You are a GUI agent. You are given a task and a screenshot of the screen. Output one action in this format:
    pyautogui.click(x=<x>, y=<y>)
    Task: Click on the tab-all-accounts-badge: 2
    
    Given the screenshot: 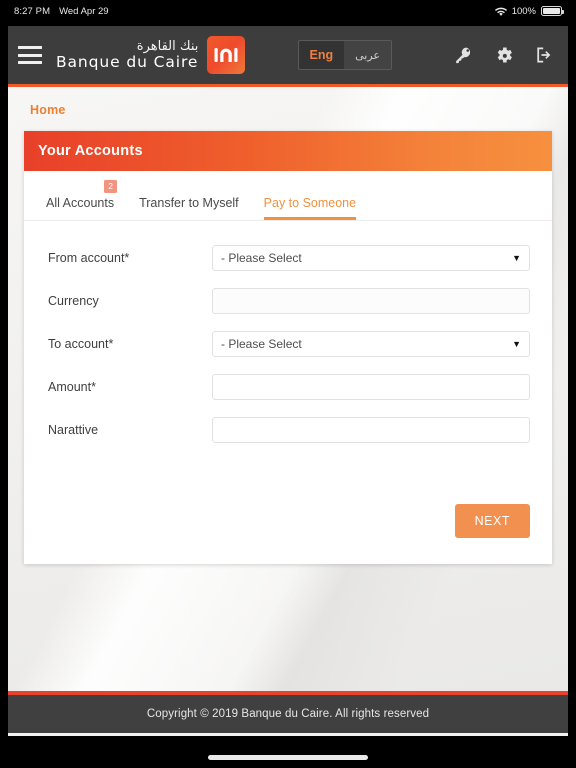 What is the action you would take?
    pyautogui.click(x=111, y=186)
    